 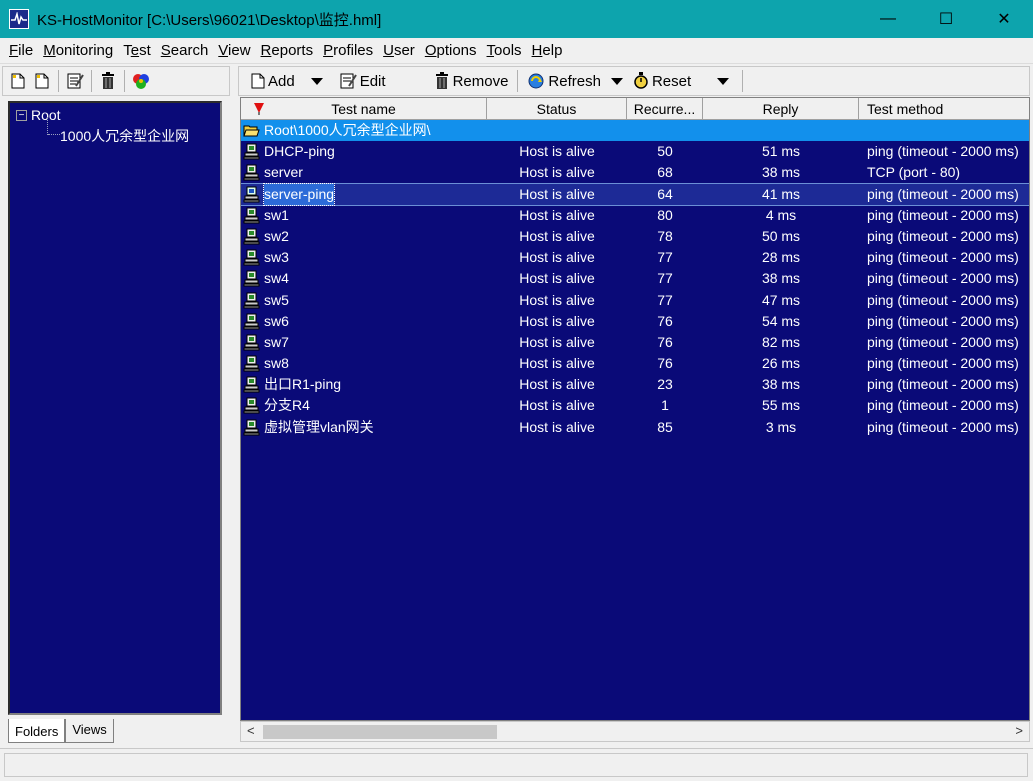 I want to click on status-bar, so click(x=516, y=764).